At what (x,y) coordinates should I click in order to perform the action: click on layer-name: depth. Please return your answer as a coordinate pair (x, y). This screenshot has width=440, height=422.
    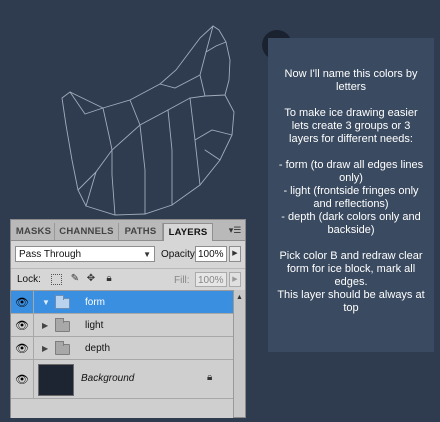
    Looking at the image, I should click on (98, 348).